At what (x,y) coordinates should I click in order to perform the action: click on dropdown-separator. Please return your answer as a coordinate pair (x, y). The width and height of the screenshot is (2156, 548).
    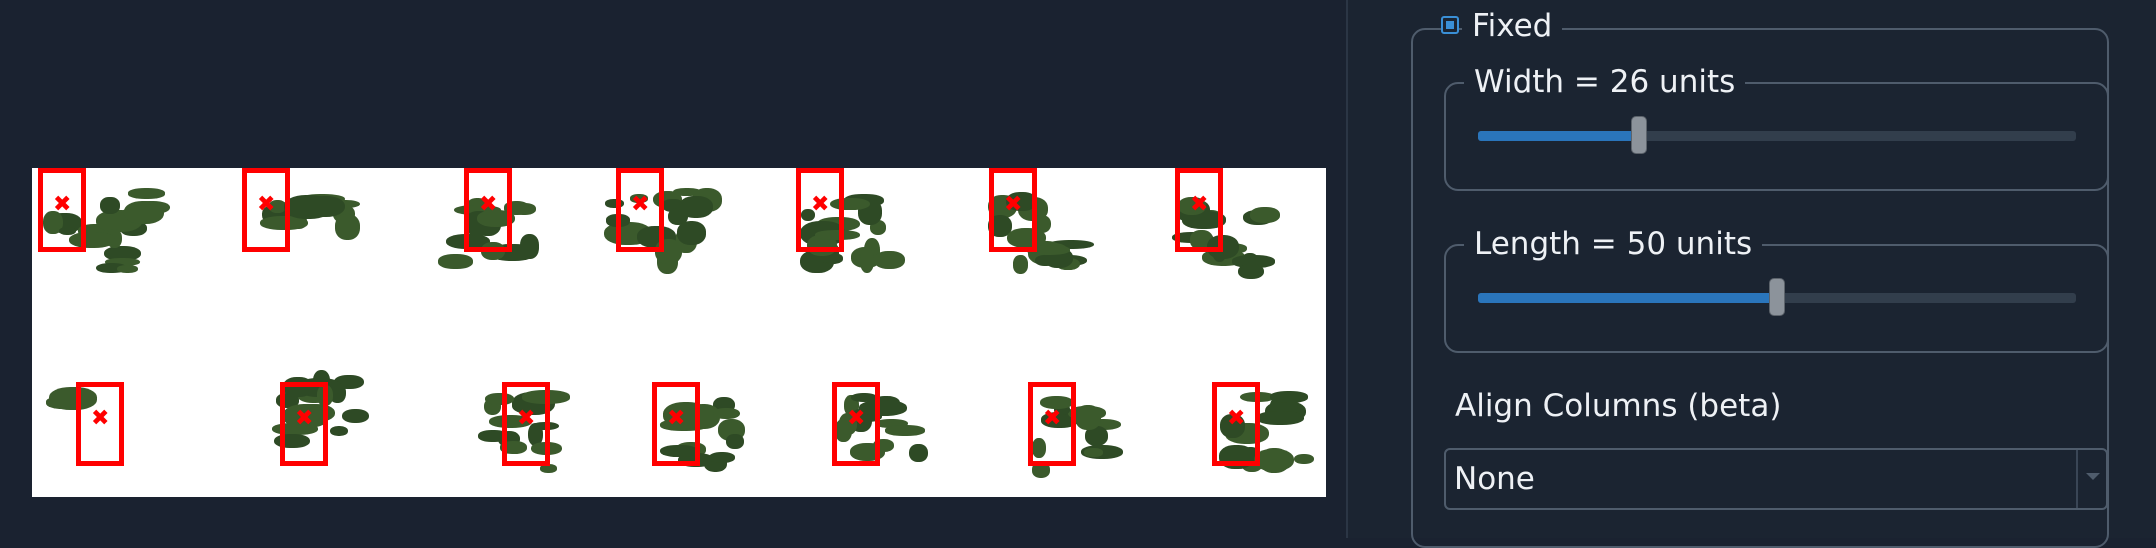
    Looking at the image, I should click on (2077, 479).